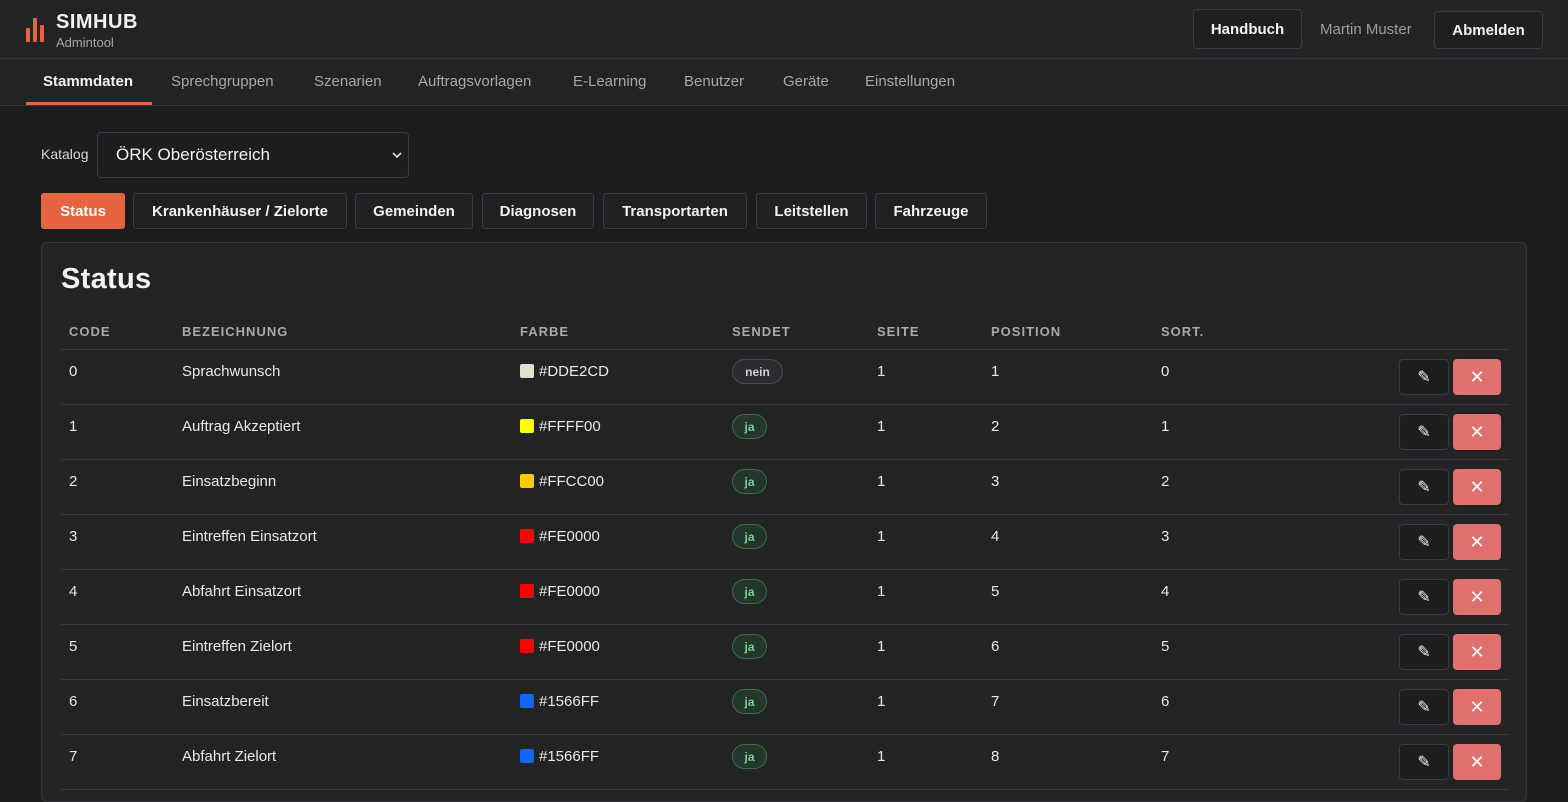 The width and height of the screenshot is (1568, 802). Describe the element at coordinates (910, 81) in the screenshot. I see `tab-einstellungen: Einstellungen` at that location.